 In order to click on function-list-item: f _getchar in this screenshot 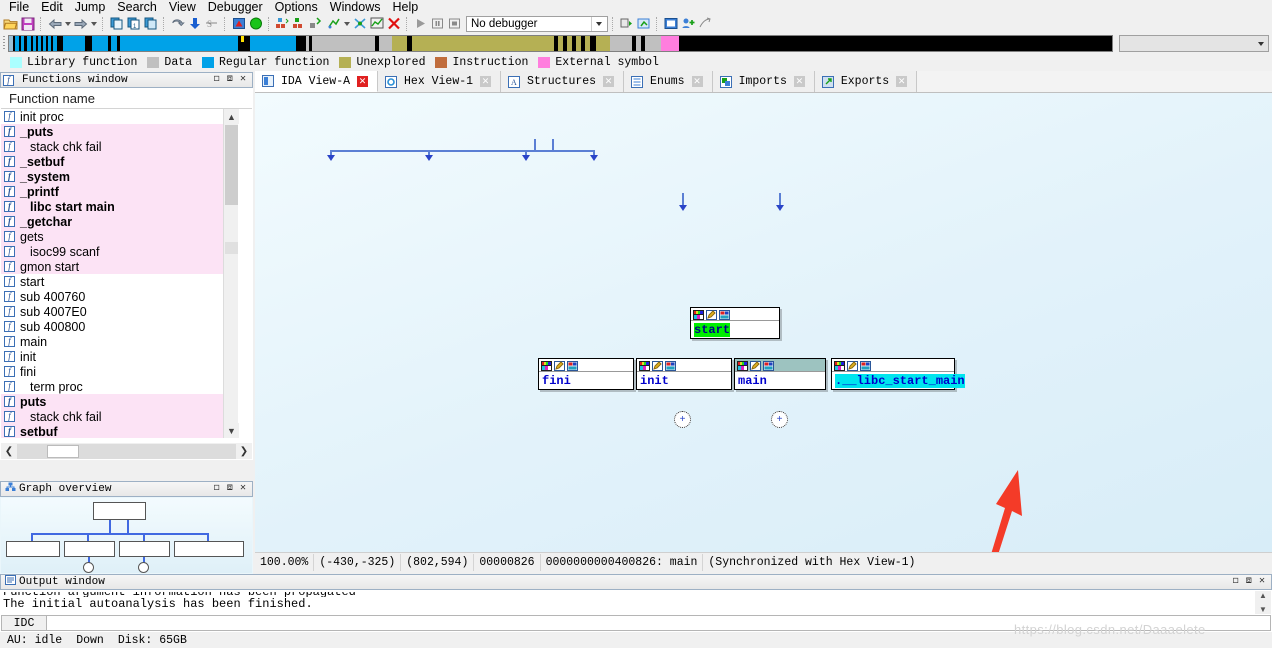, I will do `click(119, 221)`.